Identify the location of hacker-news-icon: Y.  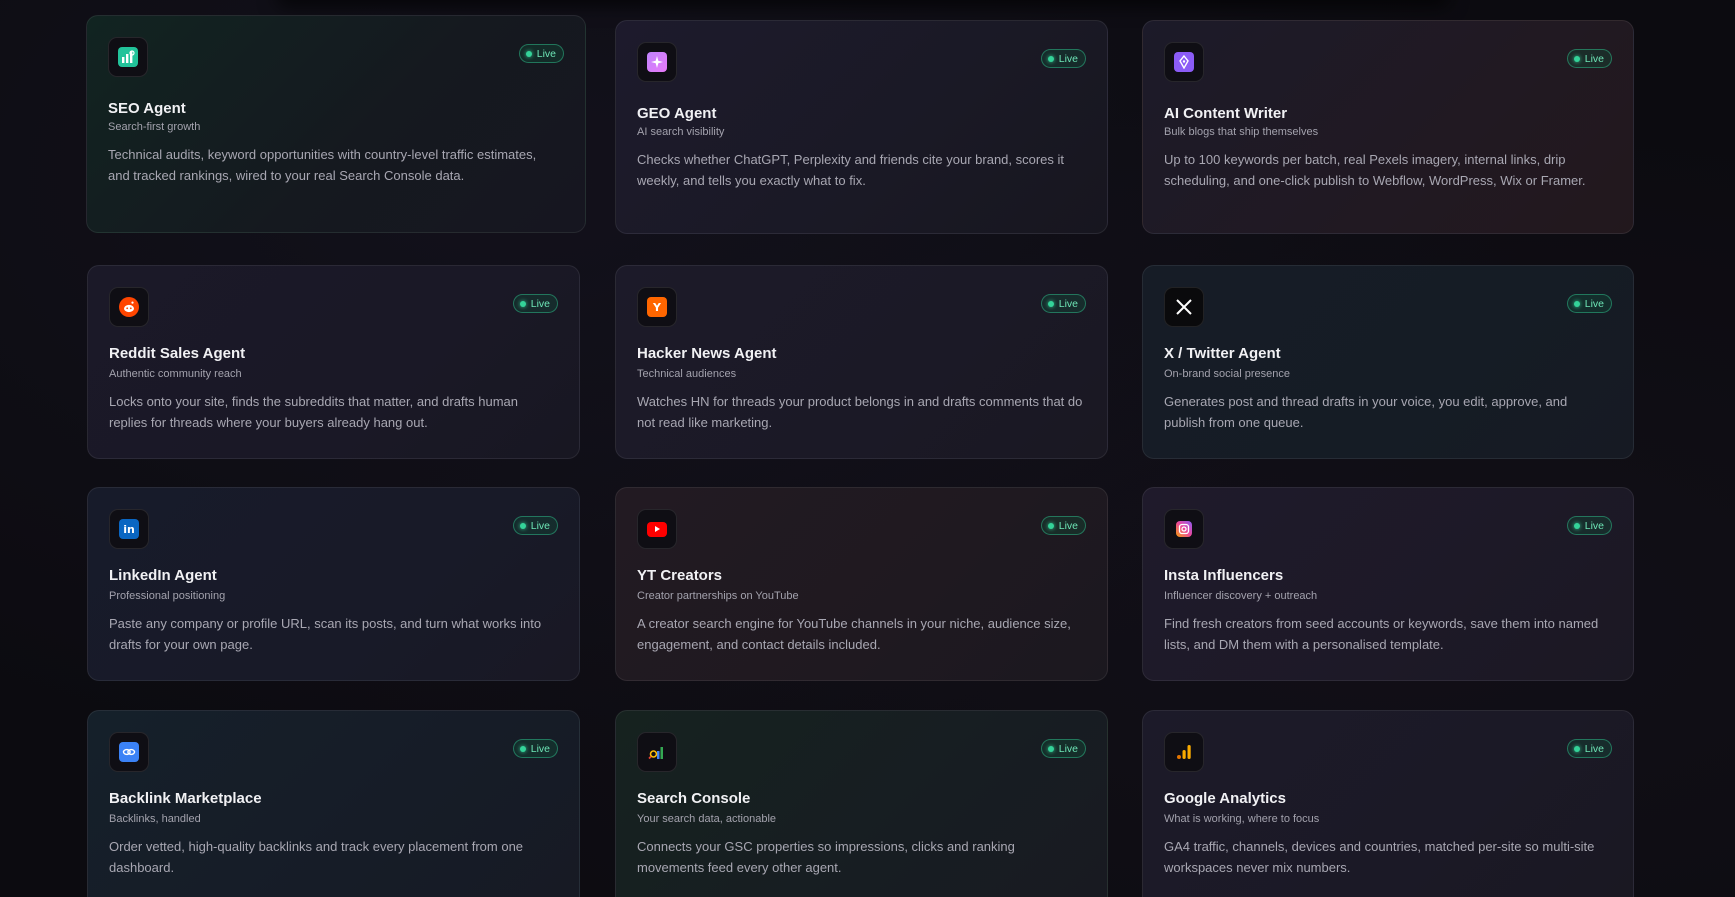
(657, 307).